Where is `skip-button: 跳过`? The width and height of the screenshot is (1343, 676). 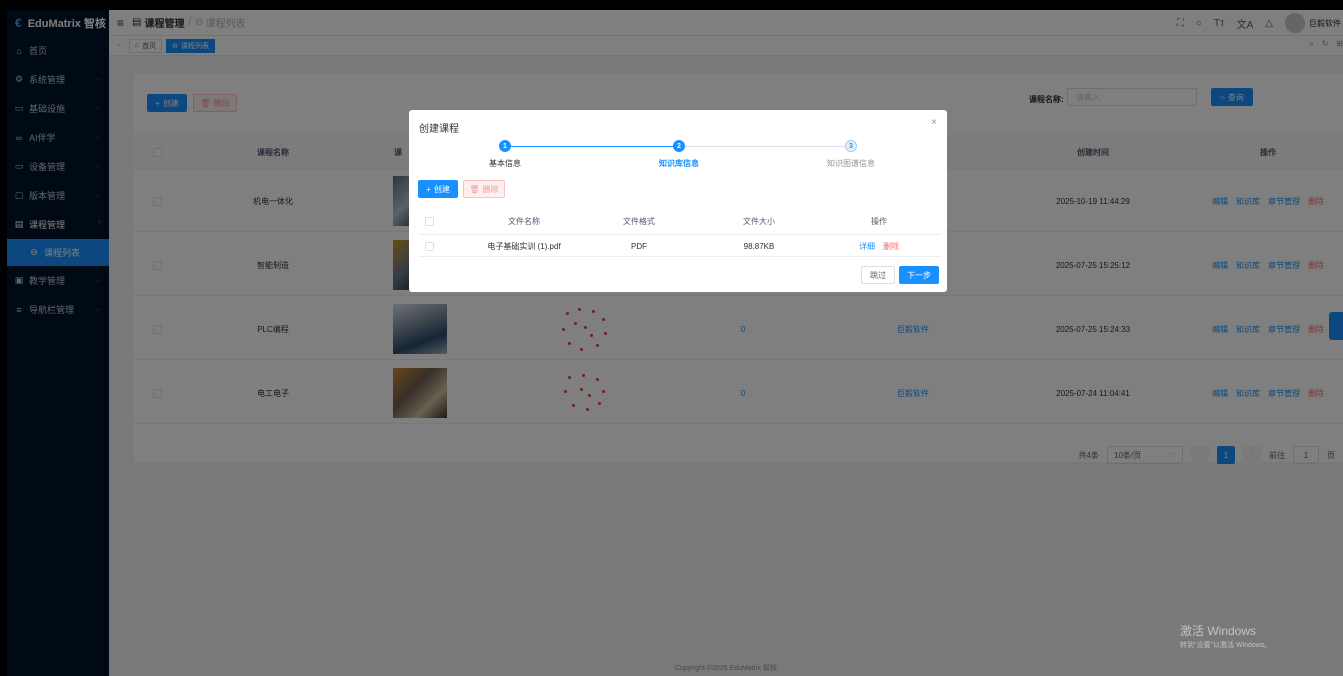 skip-button: 跳过 is located at coordinates (878, 275).